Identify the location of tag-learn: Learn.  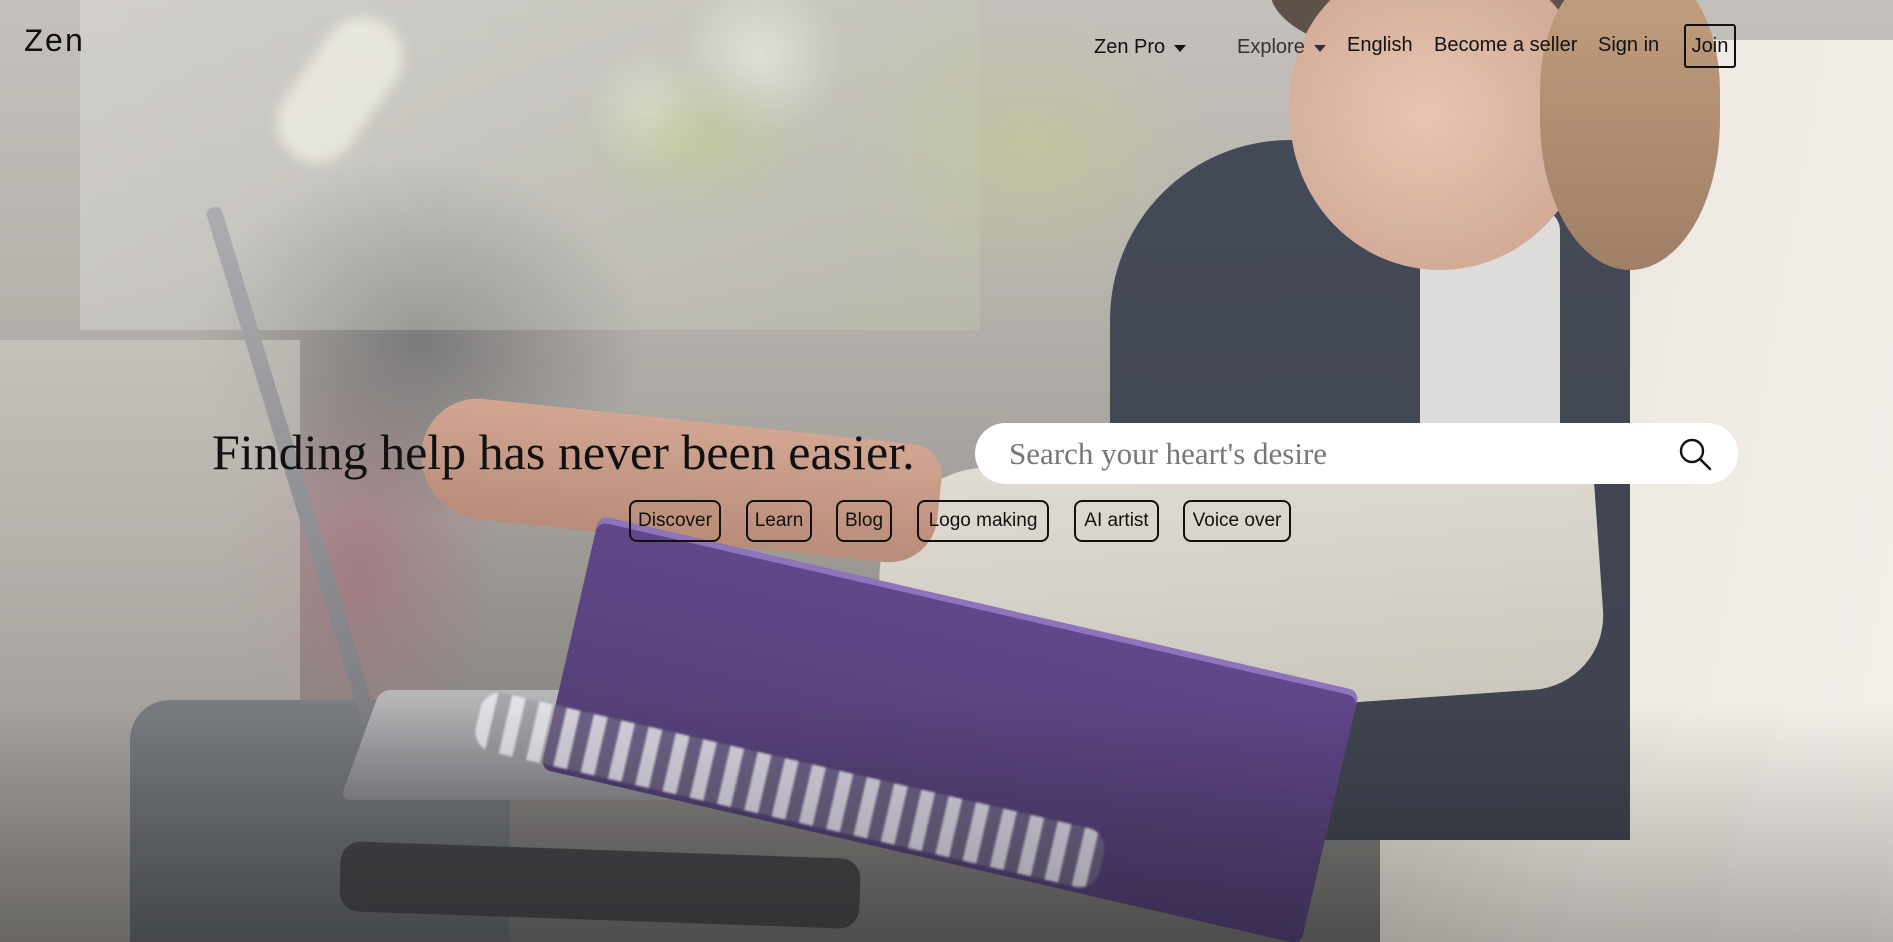
(779, 521).